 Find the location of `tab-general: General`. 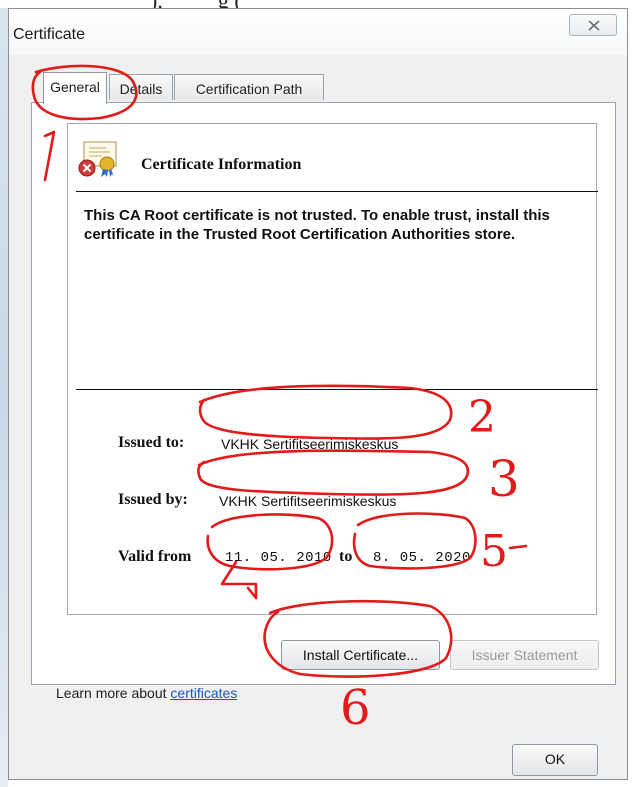

tab-general: General is located at coordinates (75, 88).